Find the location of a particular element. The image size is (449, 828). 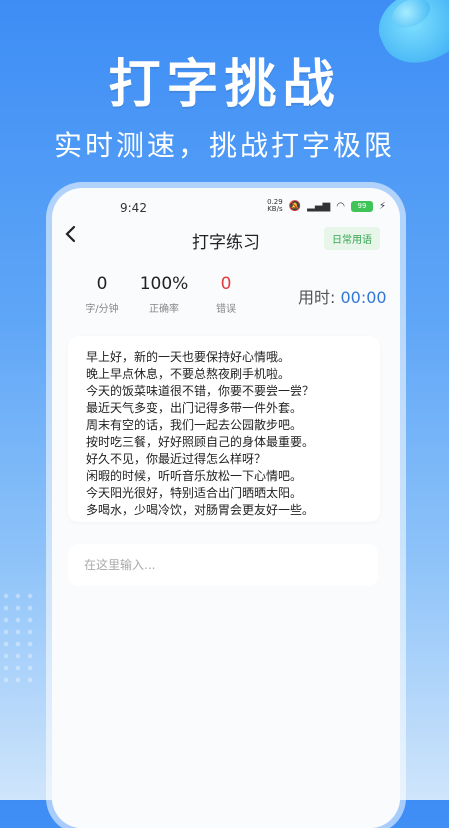

net-speed-unit: KB/s is located at coordinates (275, 209).